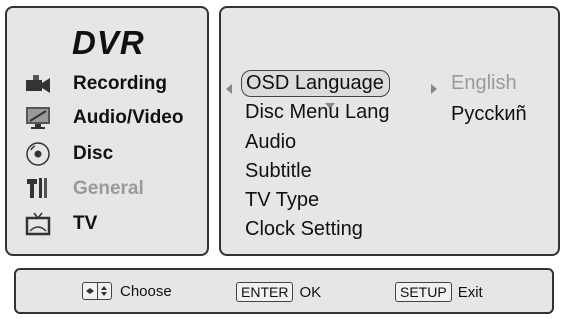 Image resolution: width=565 pixels, height=320 pixels. I want to click on nav-item-recording: Recording, so click(95, 84).